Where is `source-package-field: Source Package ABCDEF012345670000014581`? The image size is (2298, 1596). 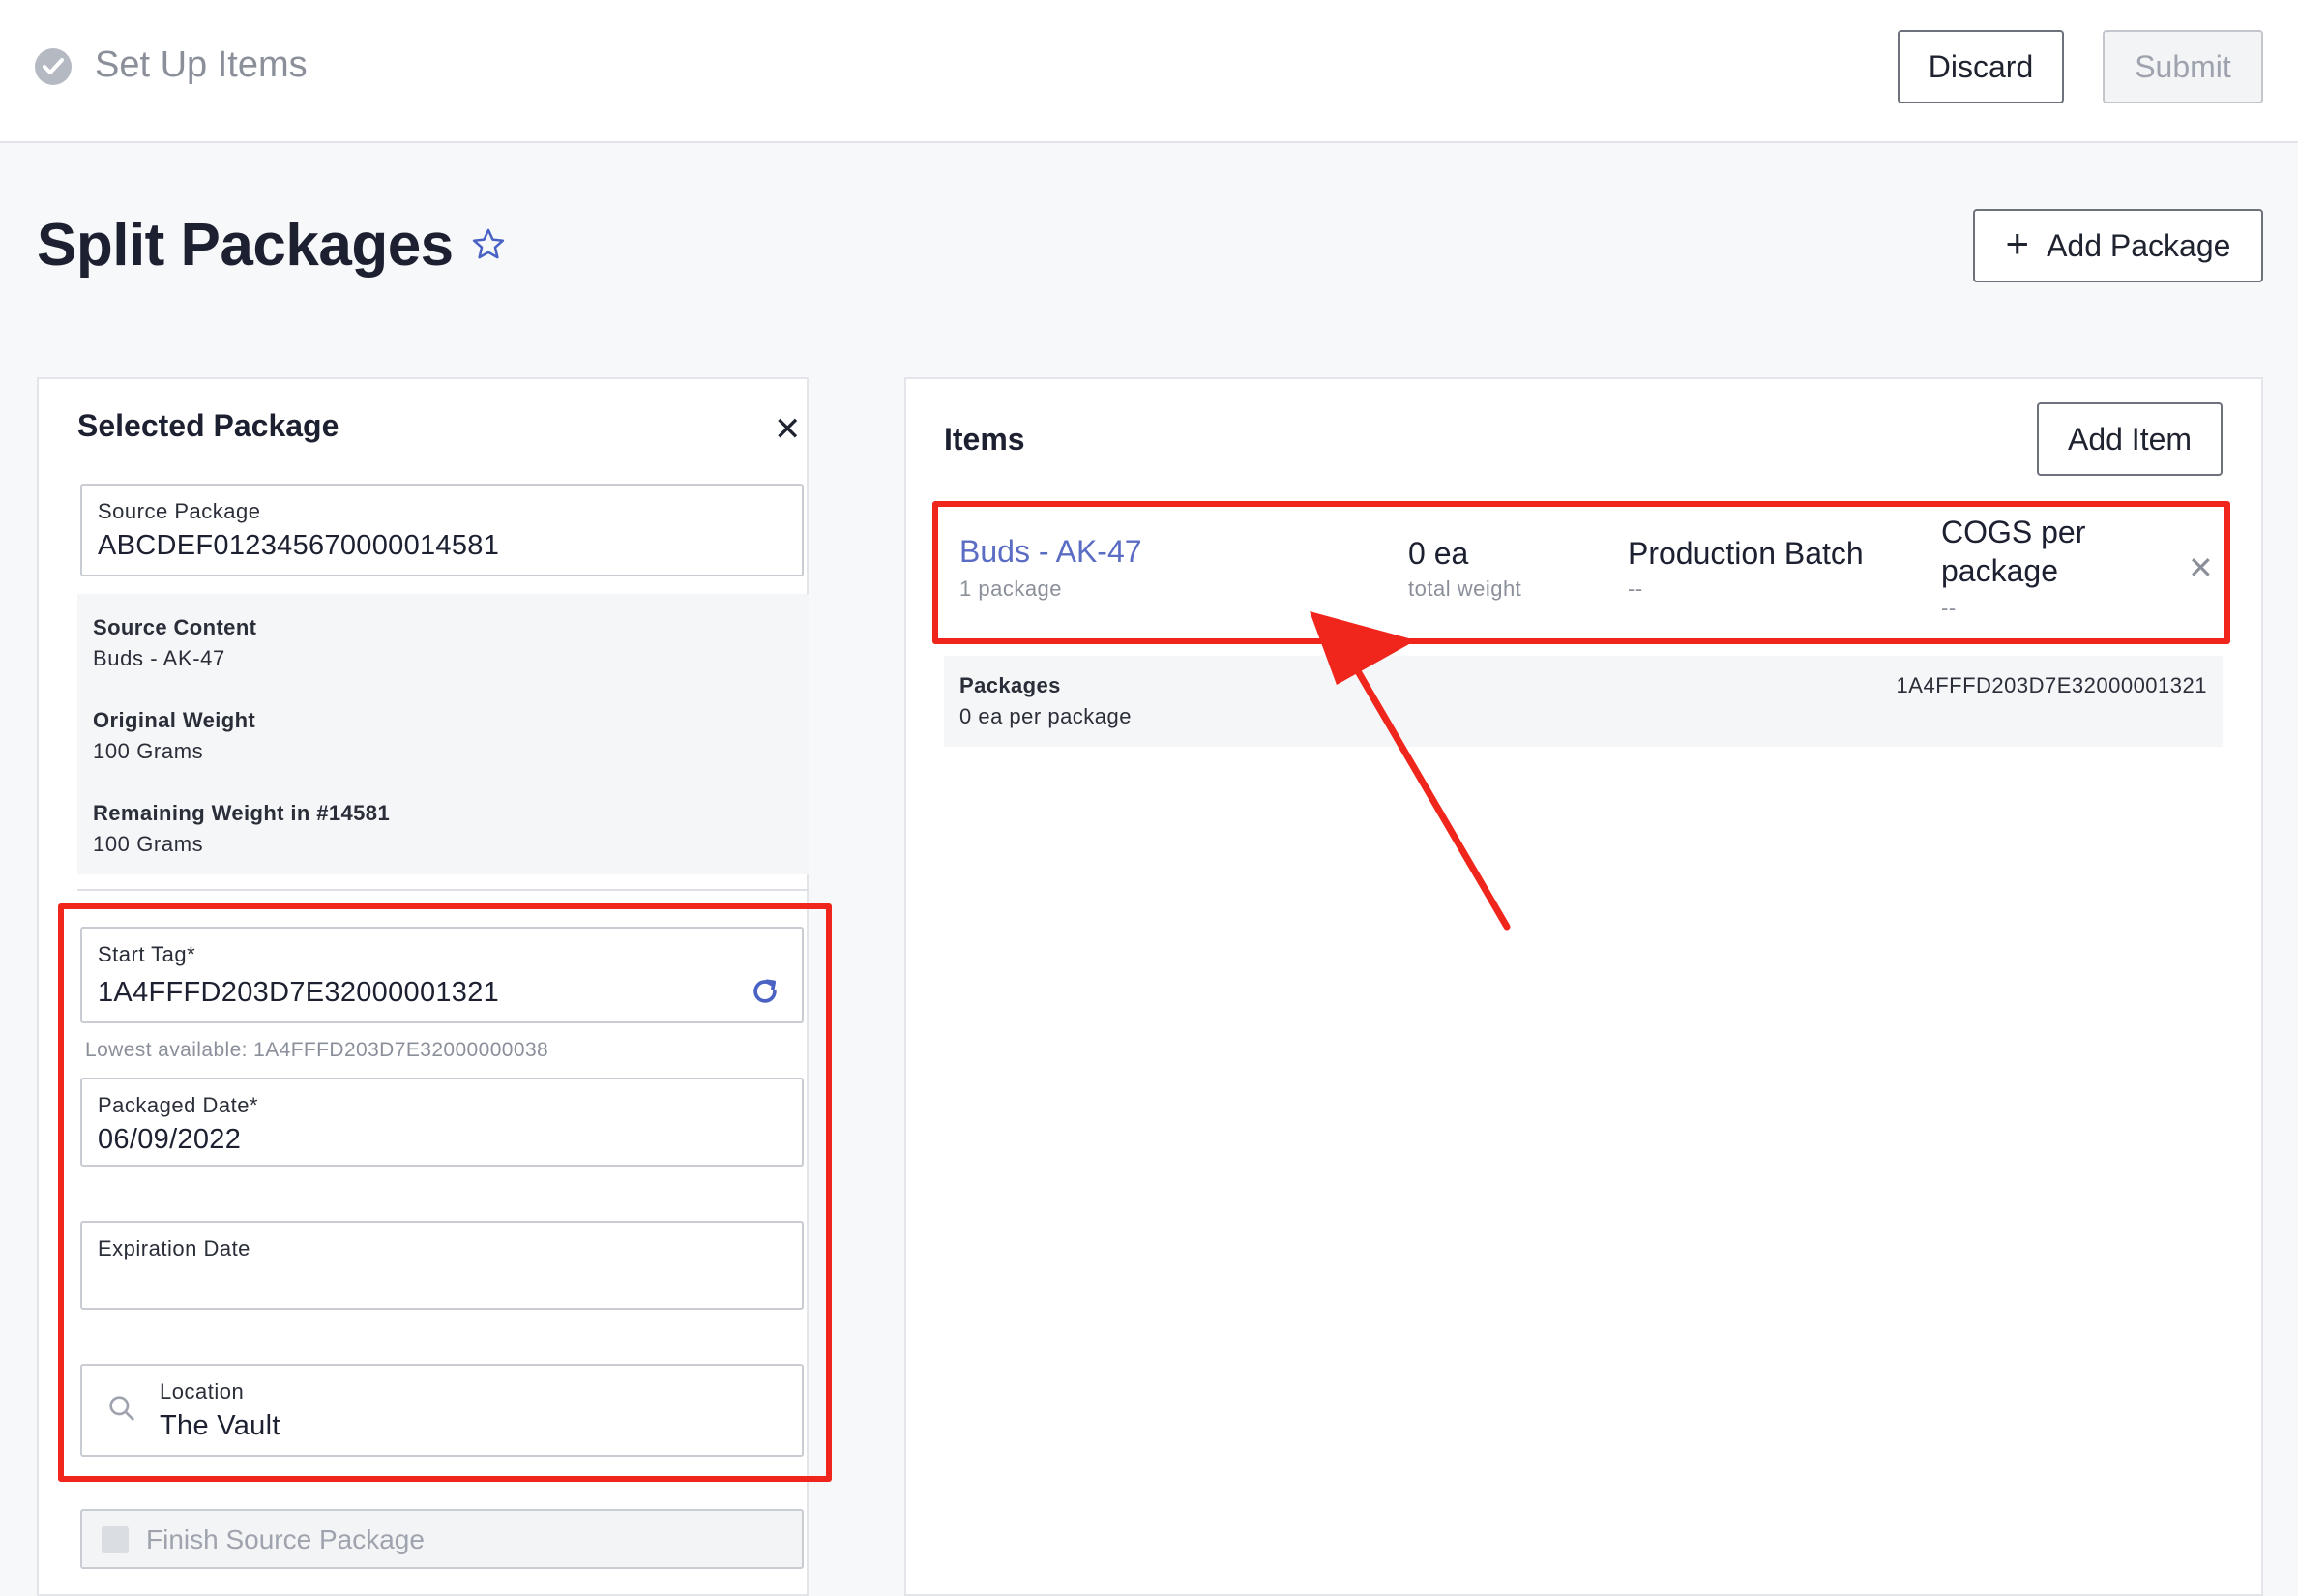 source-package-field: Source Package ABCDEF012345670000014581 is located at coordinates (442, 530).